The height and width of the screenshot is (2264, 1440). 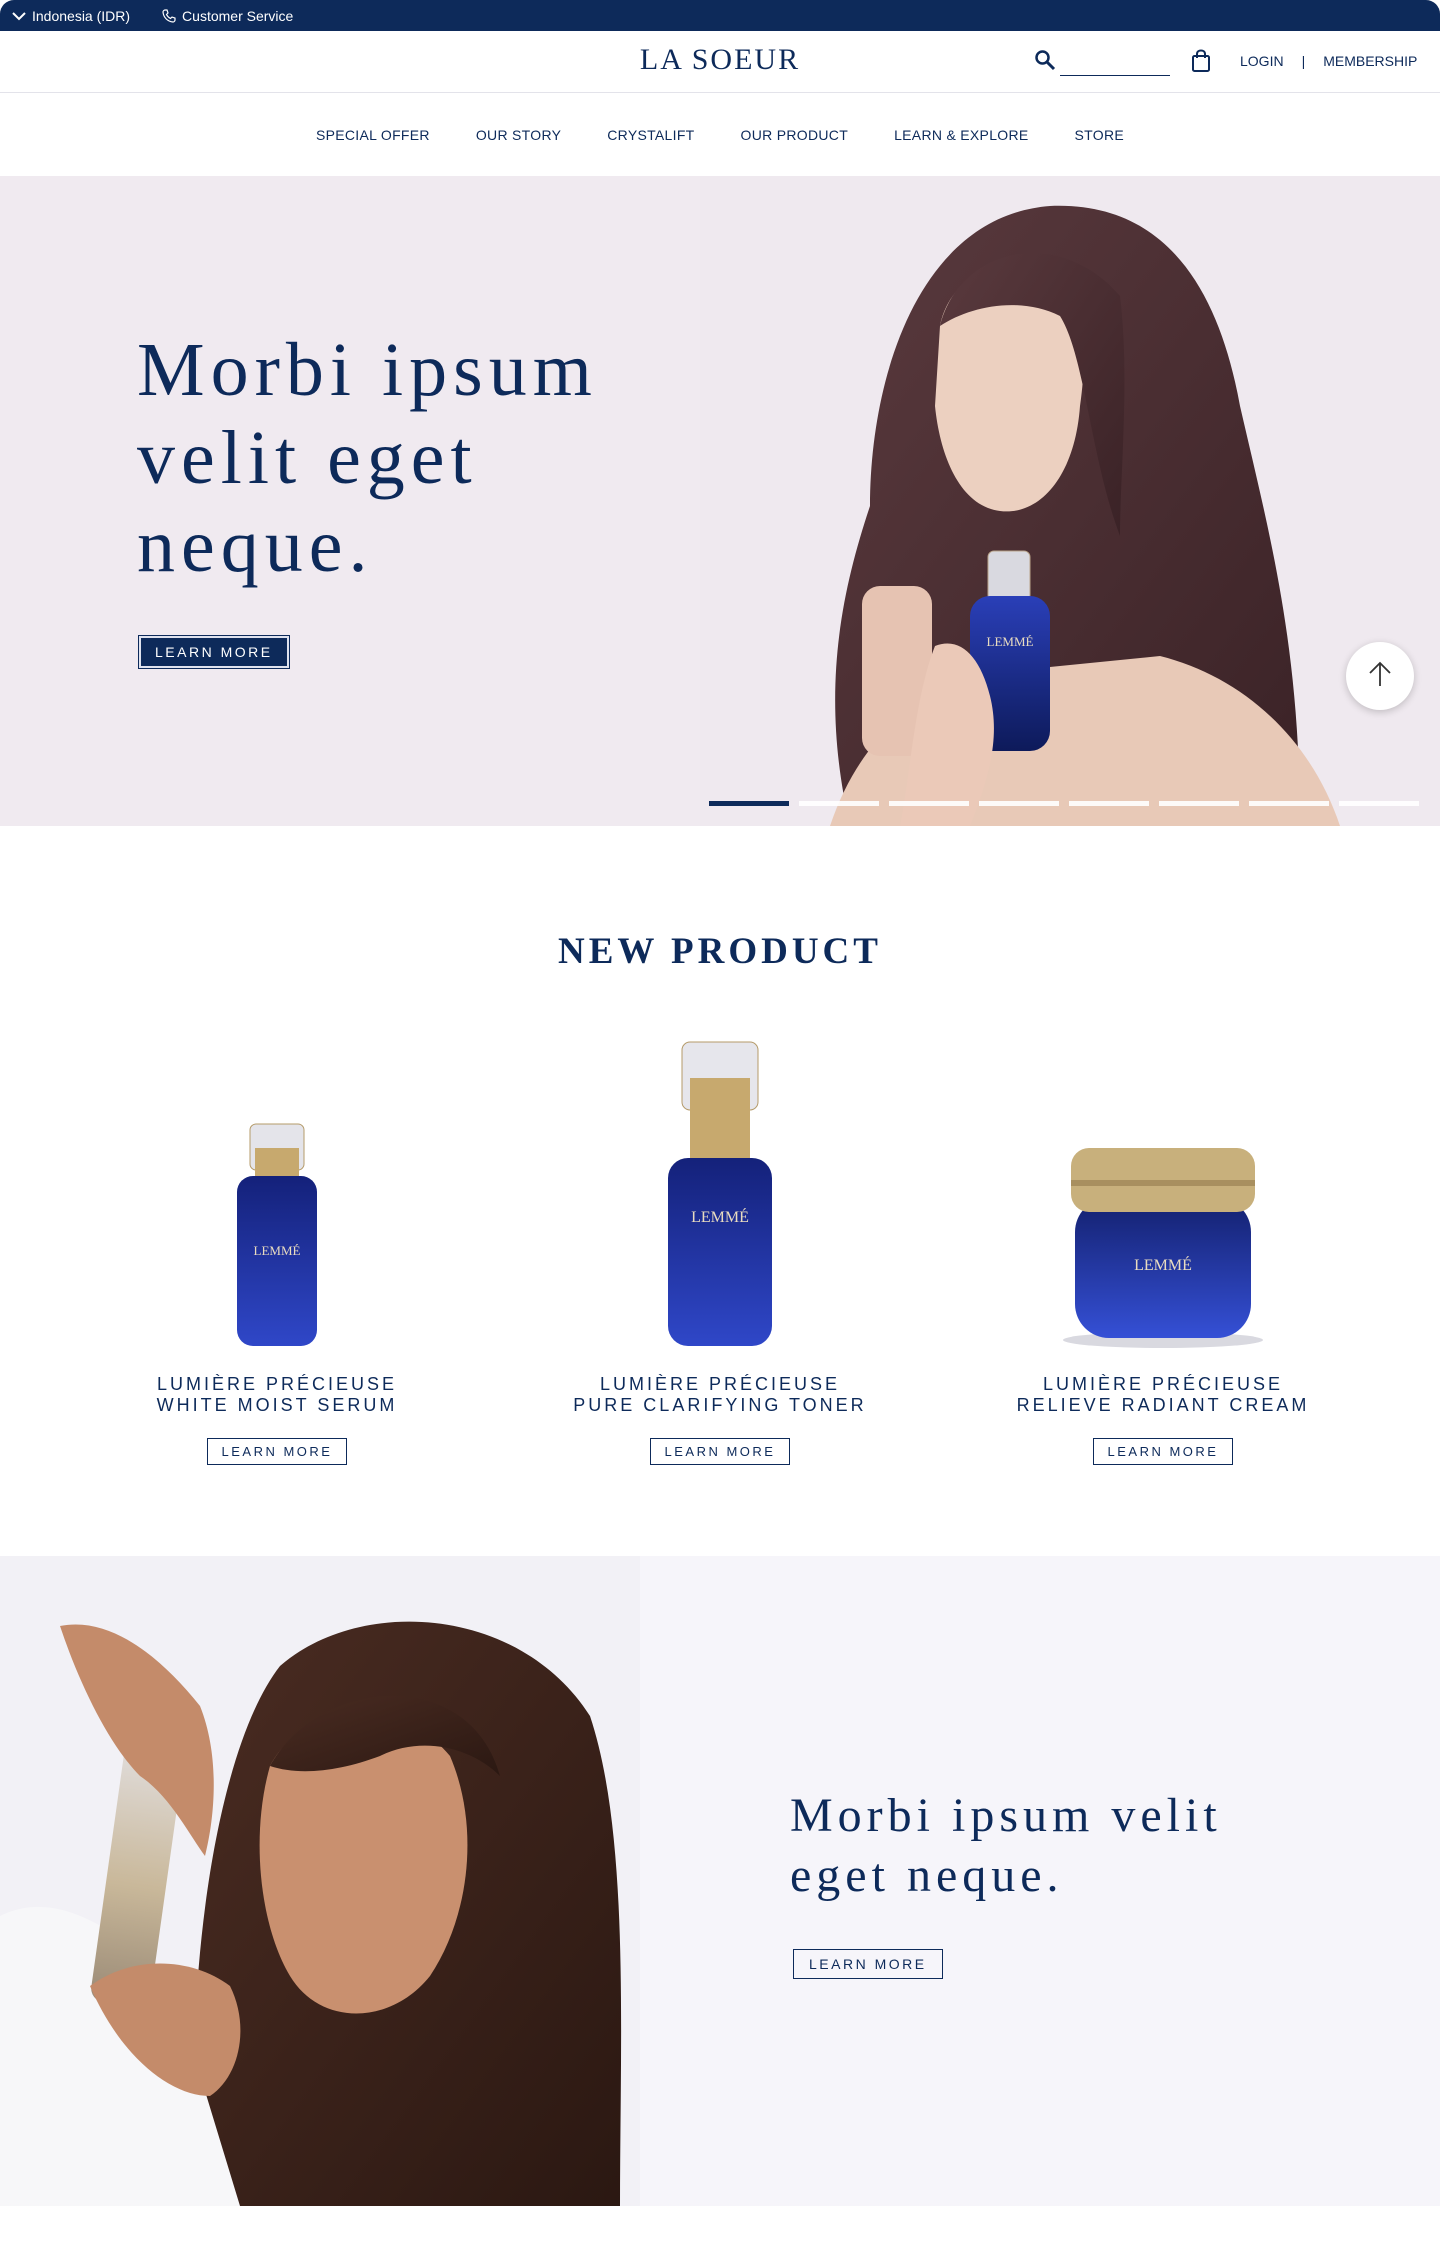 What do you see at coordinates (1115, 65) in the screenshot?
I see `search-input` at bounding box center [1115, 65].